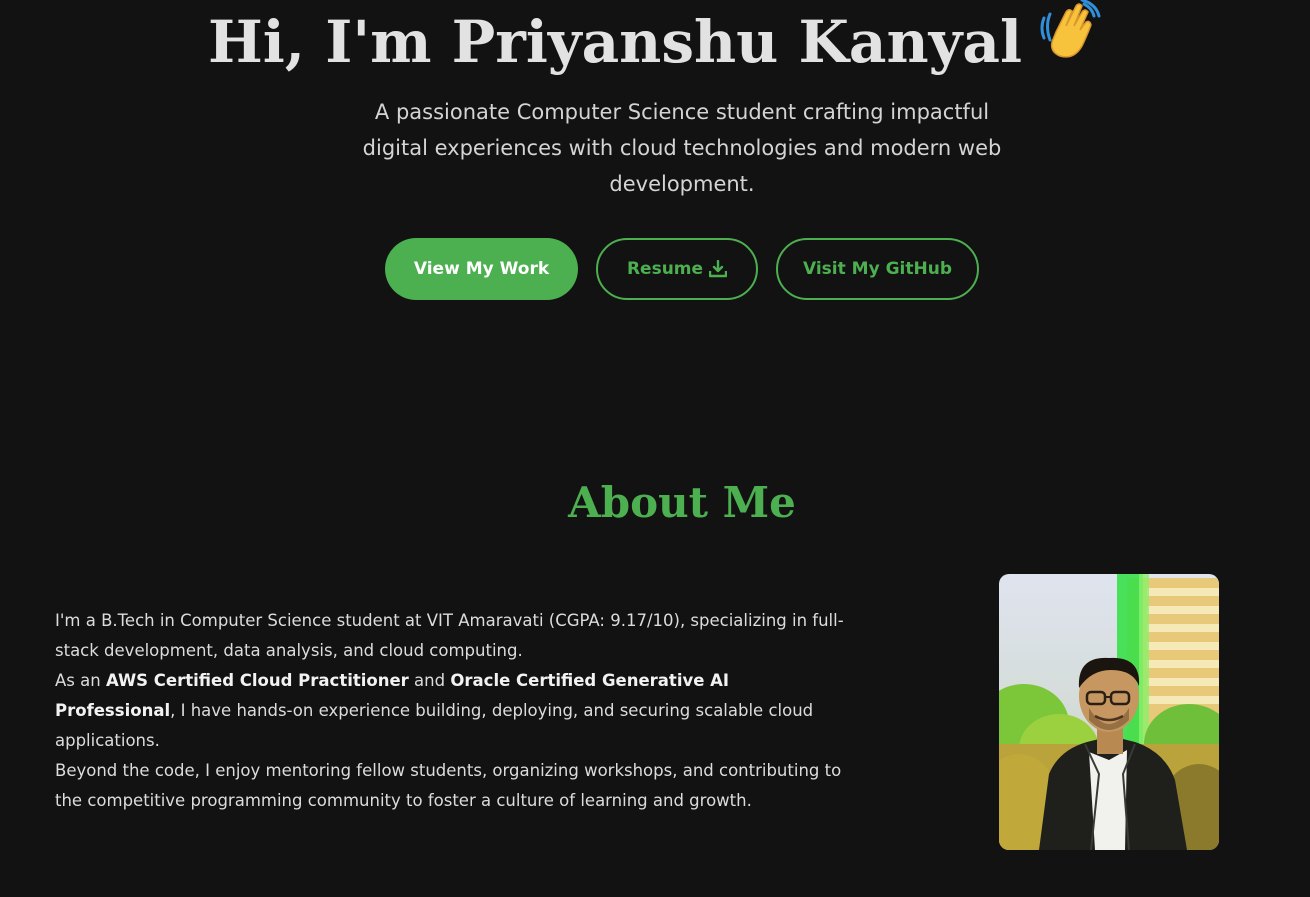 The width and height of the screenshot is (1310, 897). I want to click on visit-github-label: Visit My GitHub, so click(877, 269).